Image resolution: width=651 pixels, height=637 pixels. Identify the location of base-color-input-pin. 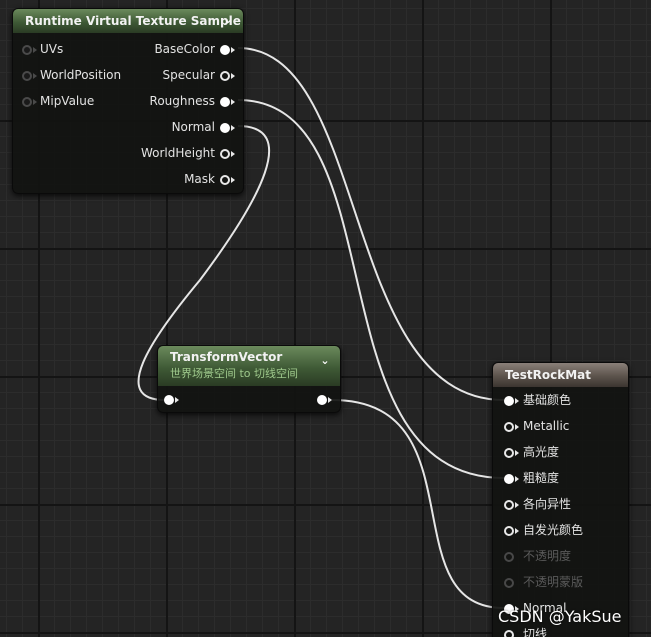
(509, 401).